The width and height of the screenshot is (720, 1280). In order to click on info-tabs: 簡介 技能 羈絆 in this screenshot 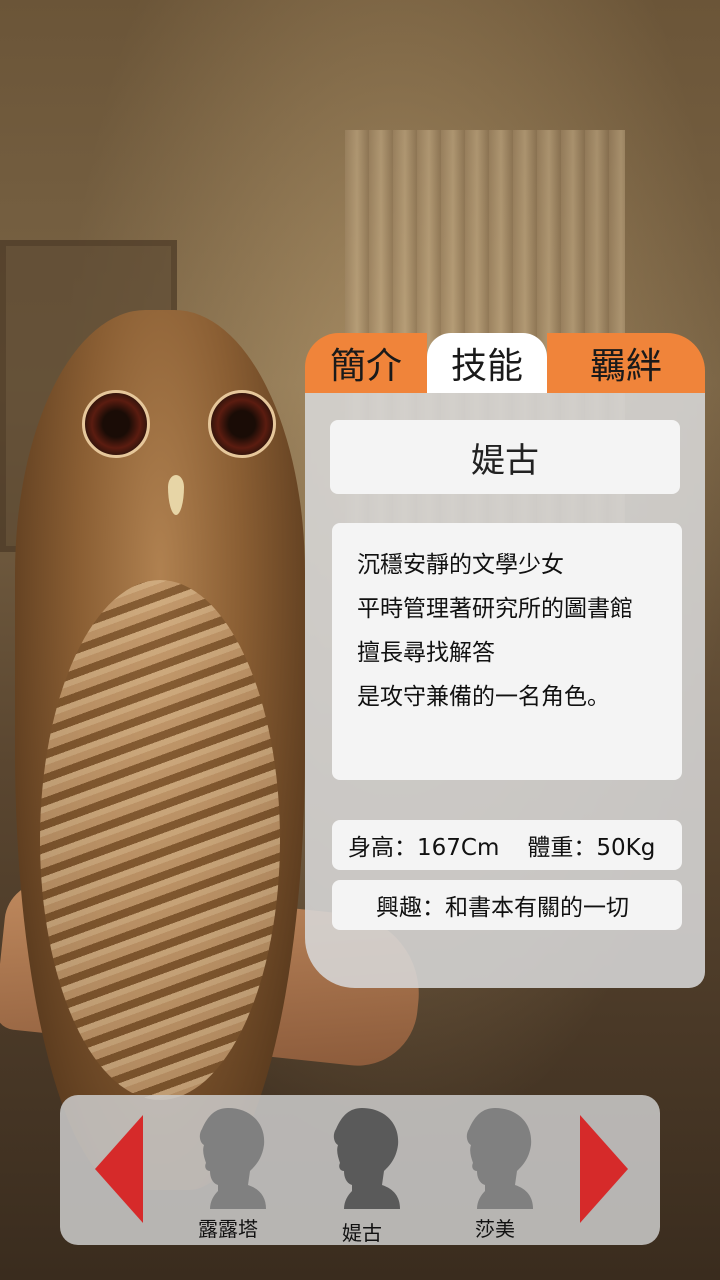, I will do `click(505, 363)`.